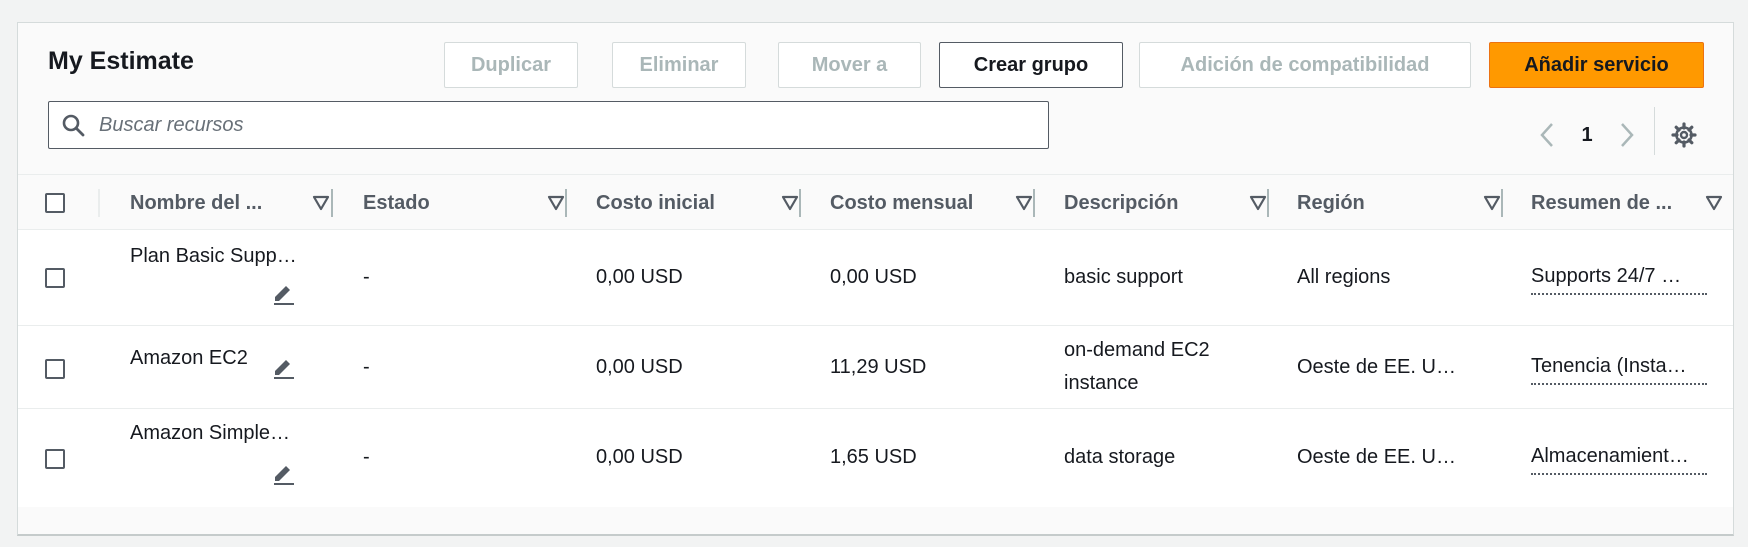 The width and height of the screenshot is (1748, 547). I want to click on pagination-divider, so click(1654, 131).